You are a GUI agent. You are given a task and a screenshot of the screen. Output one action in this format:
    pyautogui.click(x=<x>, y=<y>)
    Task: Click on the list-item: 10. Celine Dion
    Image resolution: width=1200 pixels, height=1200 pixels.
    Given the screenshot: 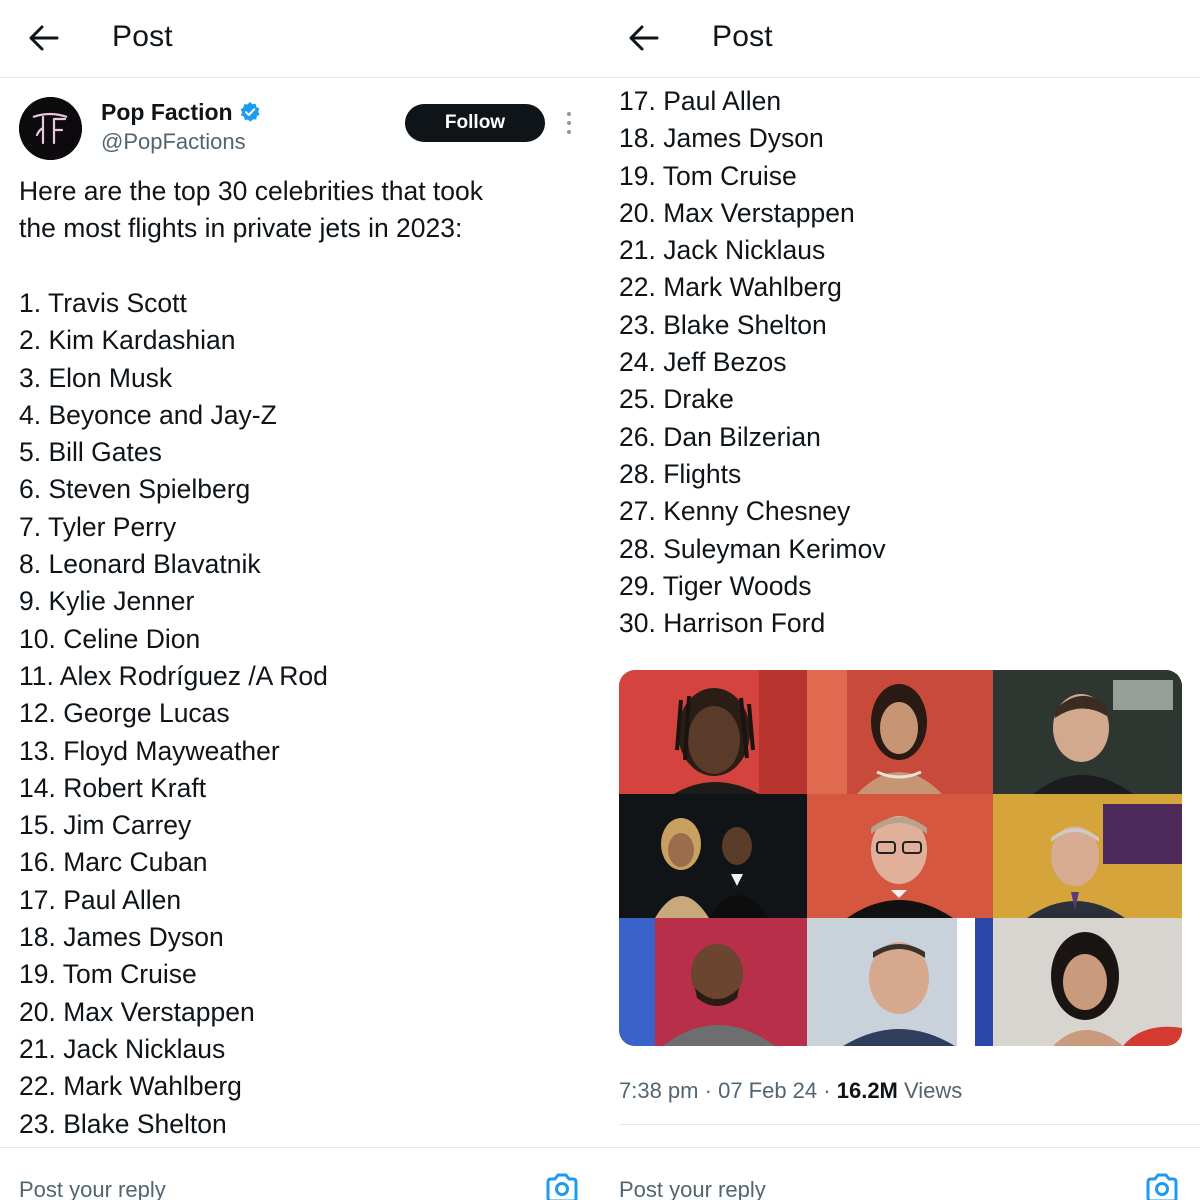 What is the action you would take?
    pyautogui.click(x=110, y=638)
    